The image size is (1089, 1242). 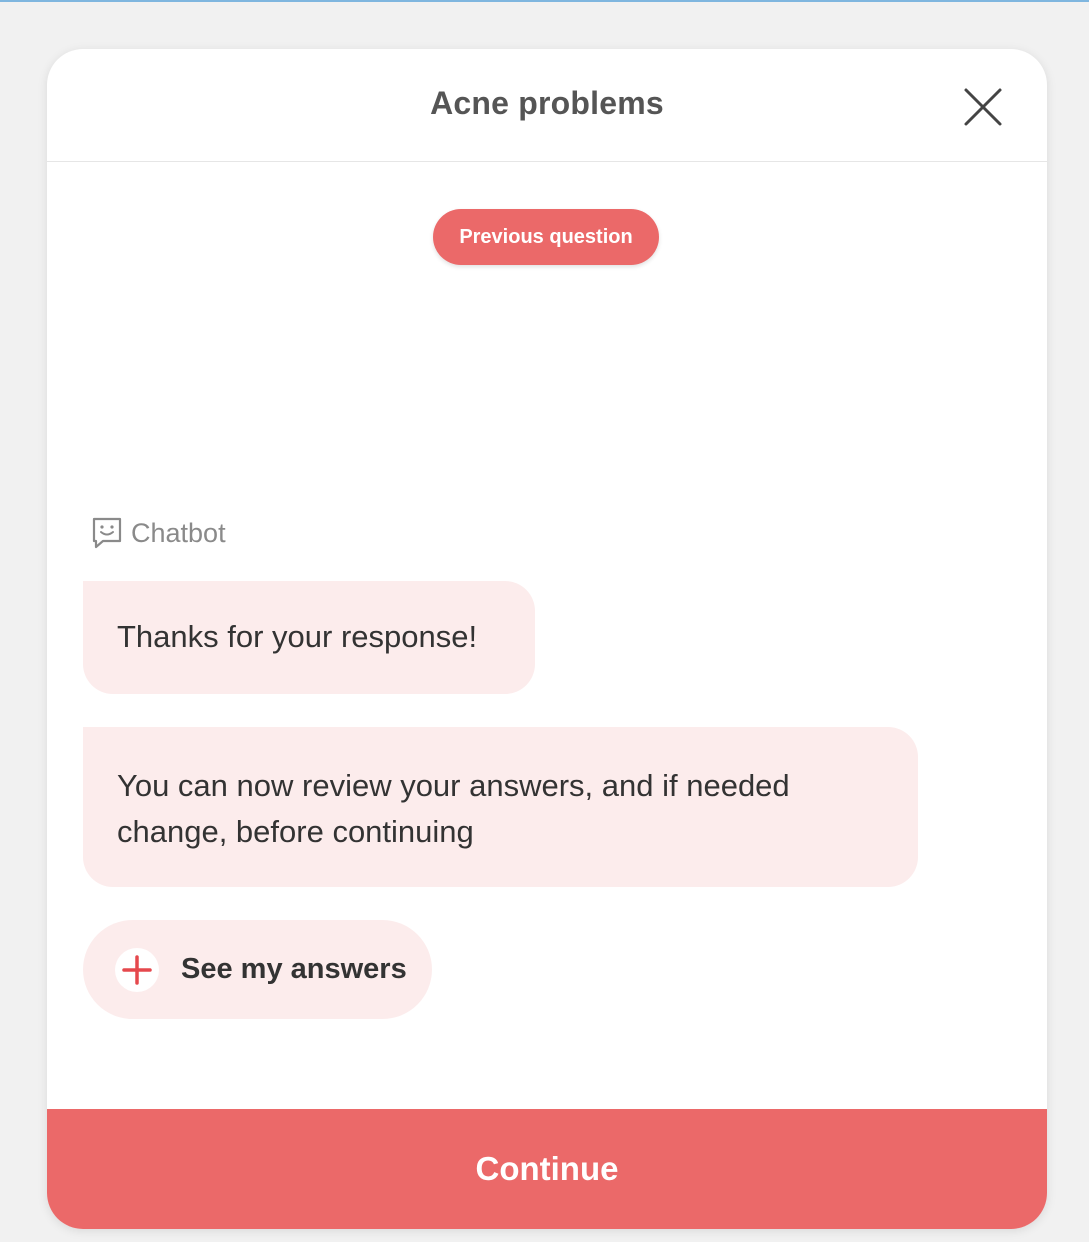 I want to click on close-icon, so click(x=983, y=107).